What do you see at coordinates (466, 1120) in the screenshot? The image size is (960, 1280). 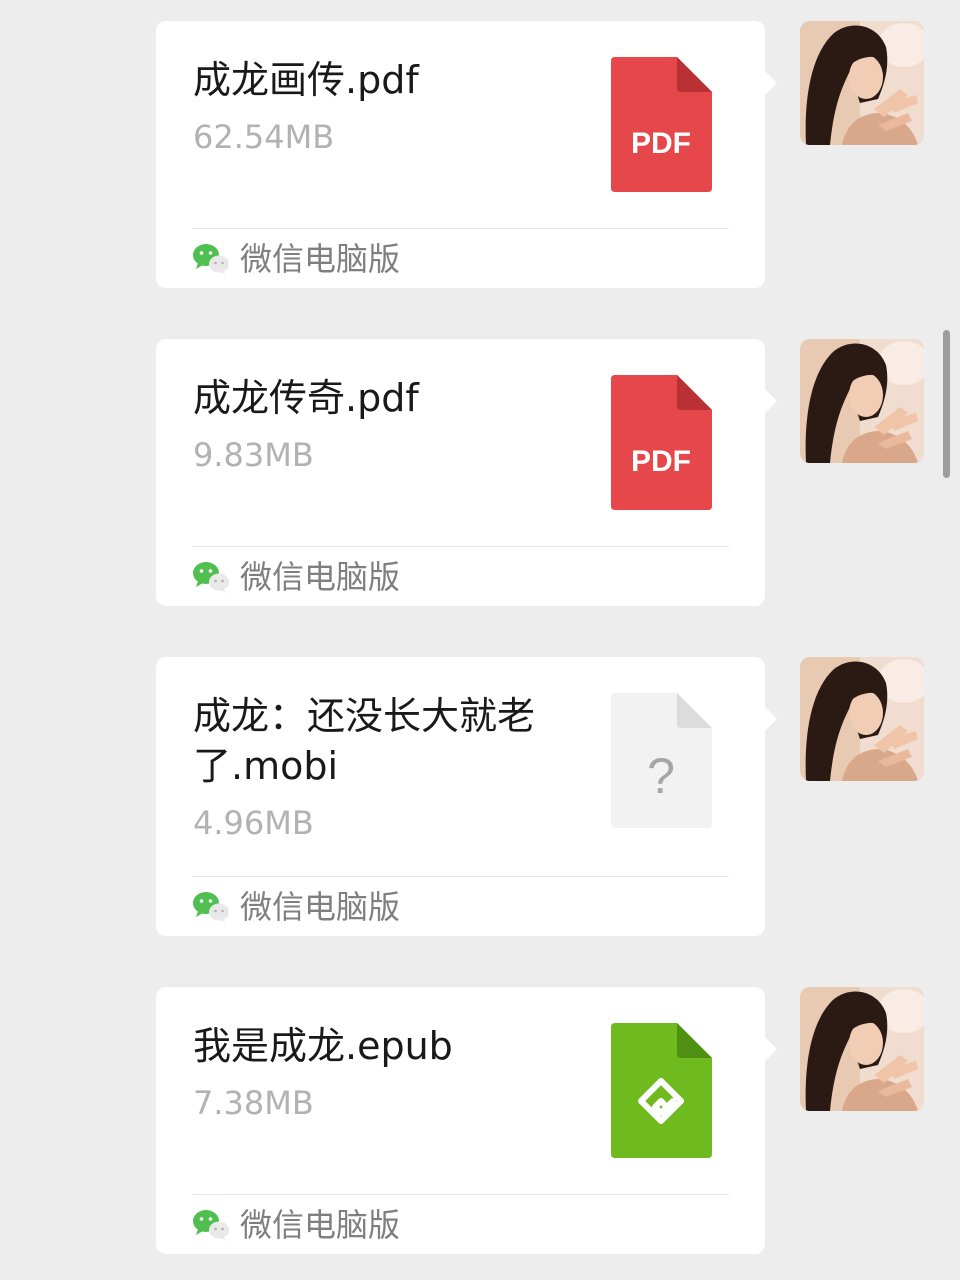 I see `file-message-bubble: 我是成龙.epub 7.38MB 微信电脑版` at bounding box center [466, 1120].